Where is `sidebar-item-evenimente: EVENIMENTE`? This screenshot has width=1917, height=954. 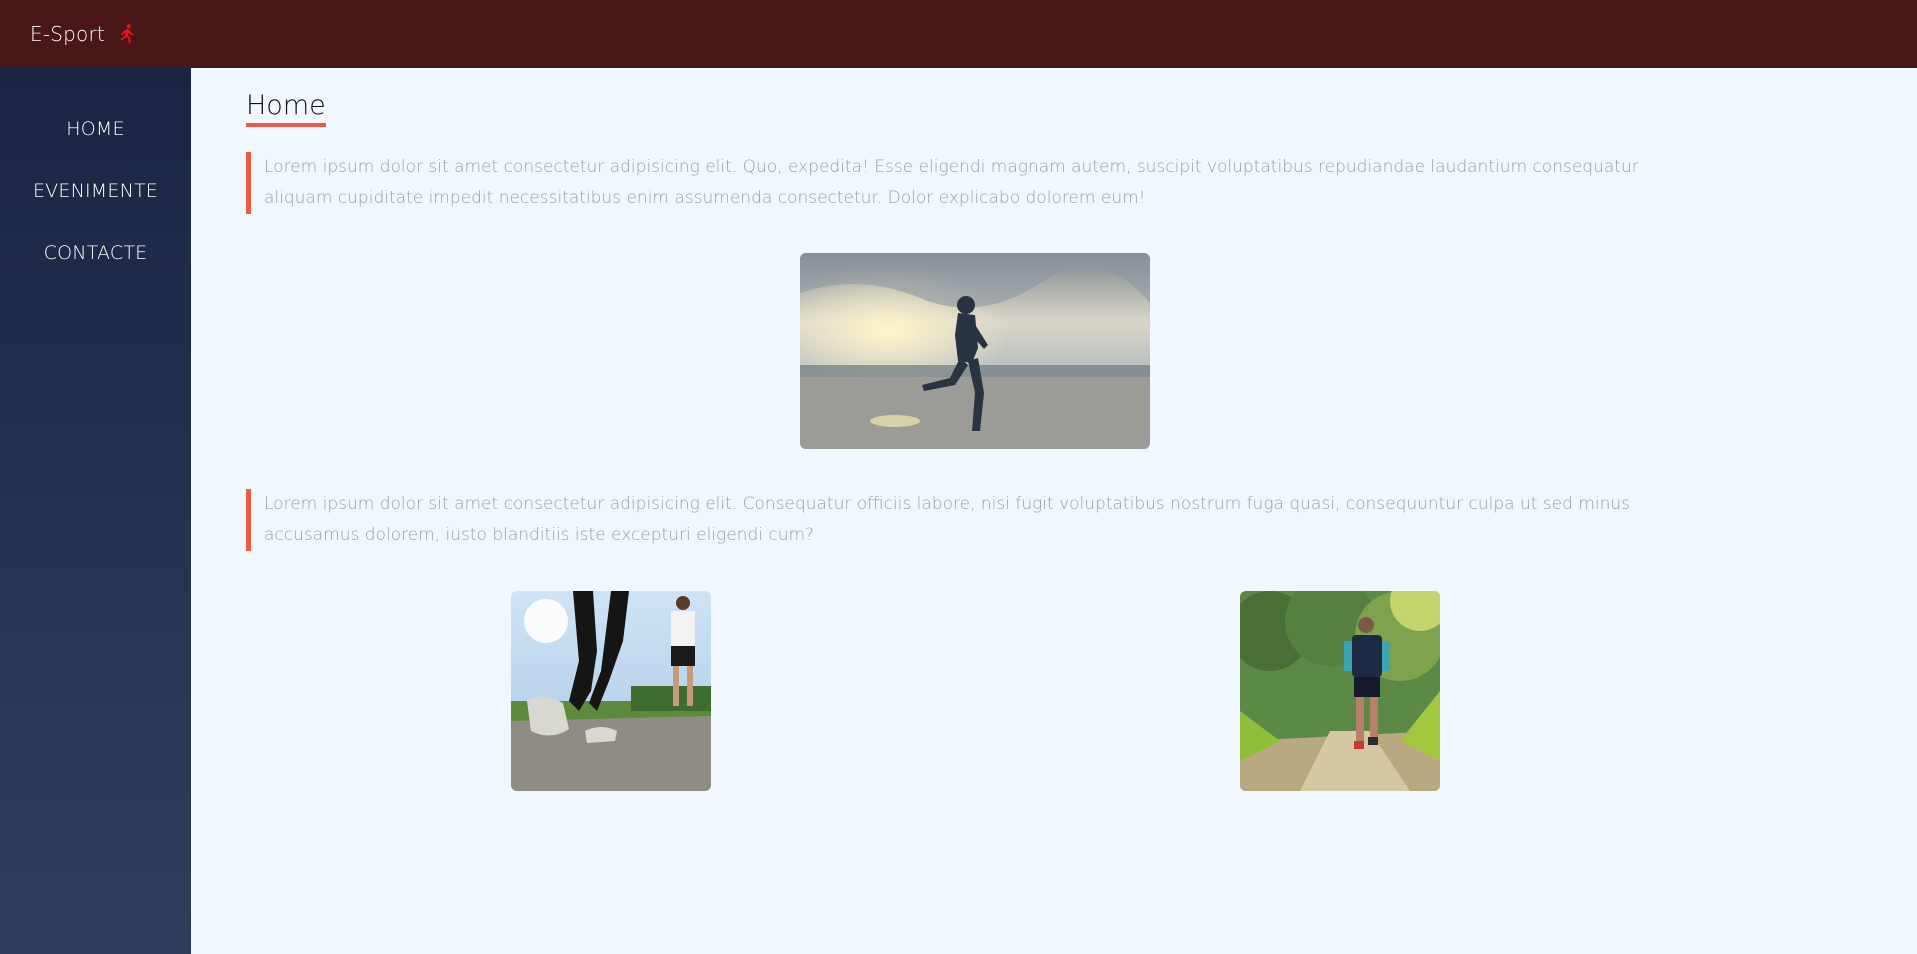
sidebar-item-evenimente: EVENIMENTE is located at coordinates (95, 207).